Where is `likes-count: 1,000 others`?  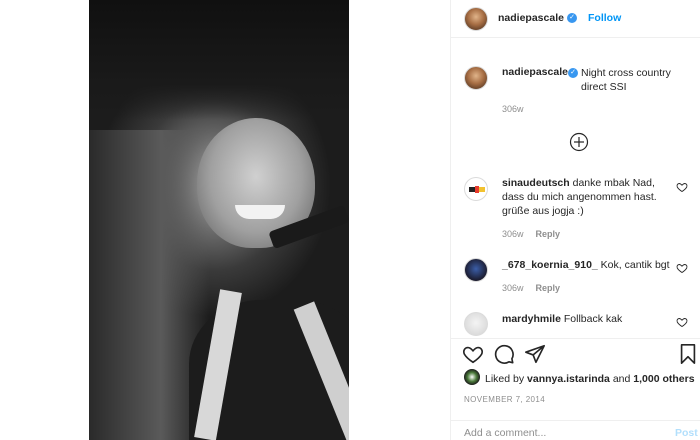
likes-count: 1,000 others is located at coordinates (663, 379).